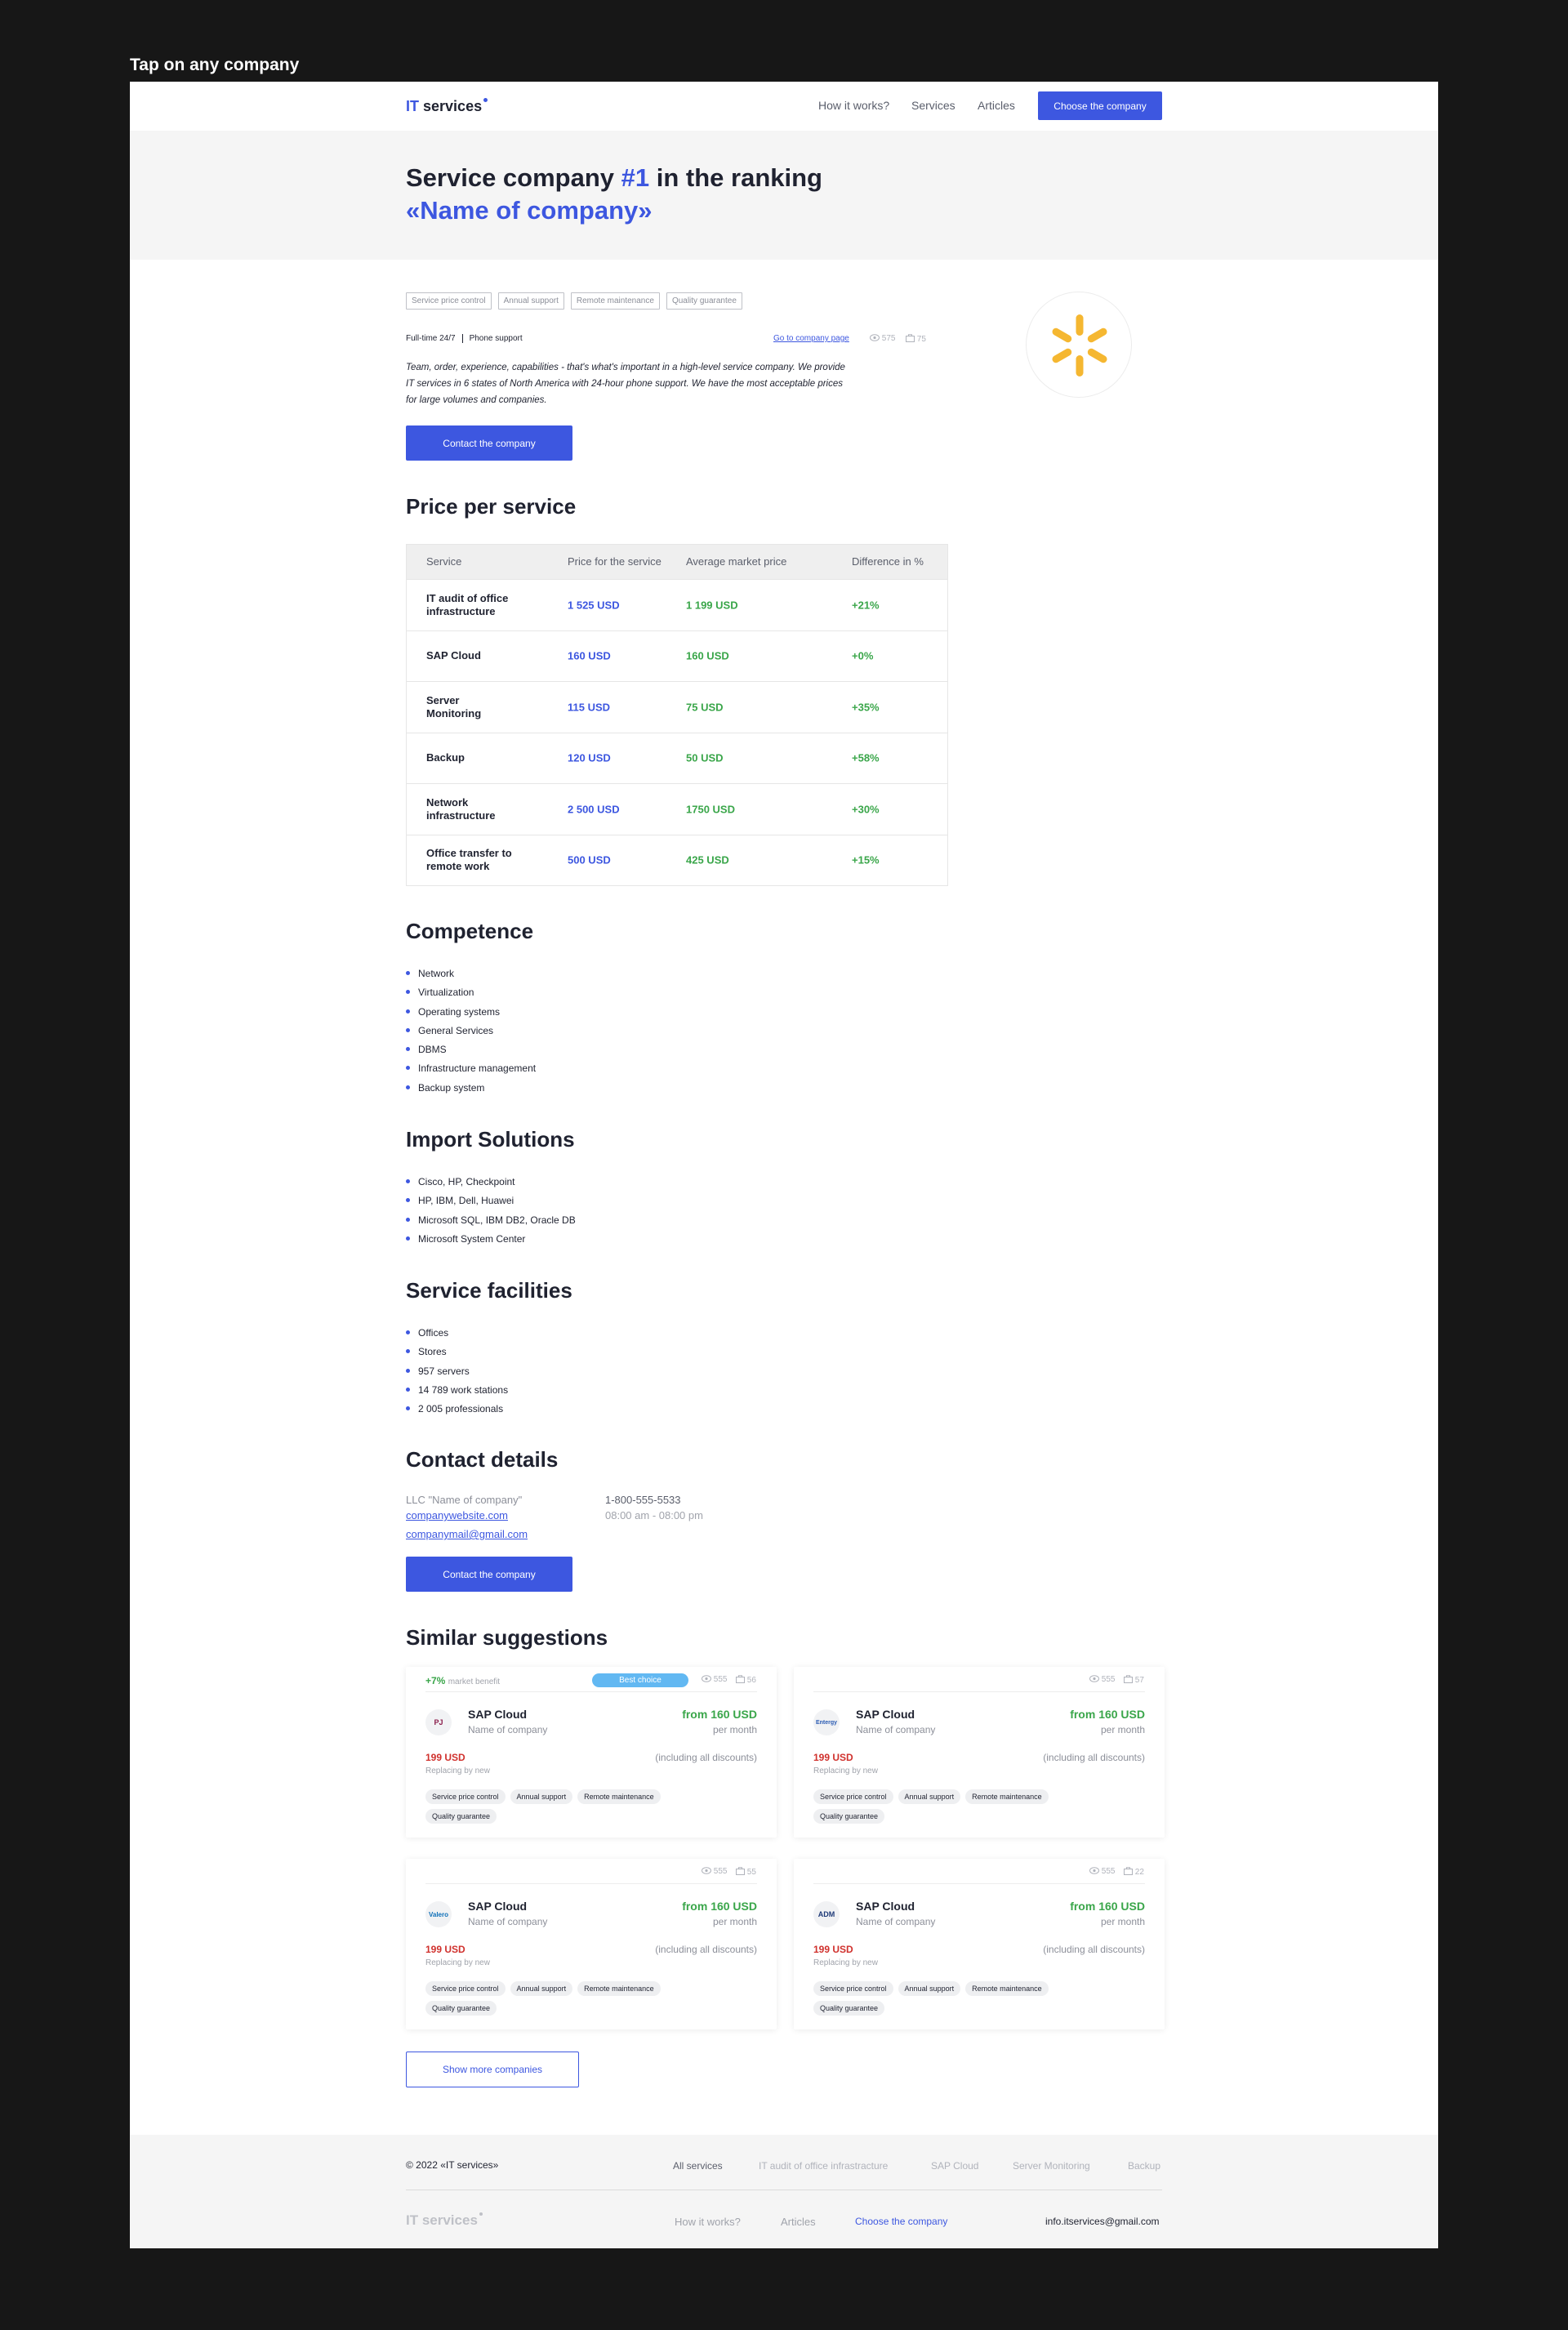 The height and width of the screenshot is (2330, 1568). Describe the element at coordinates (677, 707) in the screenshot. I see `table-row: Server Monitoring 115 USD 75 USD +35%` at that location.